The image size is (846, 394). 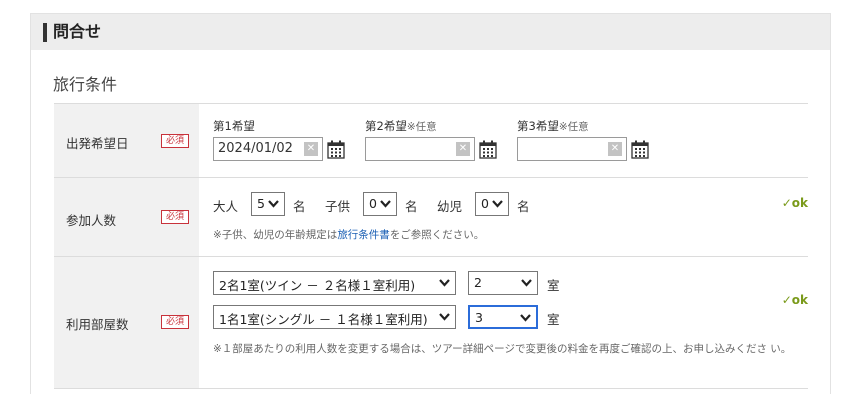 I want to click on participants-label-cell: 参加人数 必須, so click(x=126, y=217).